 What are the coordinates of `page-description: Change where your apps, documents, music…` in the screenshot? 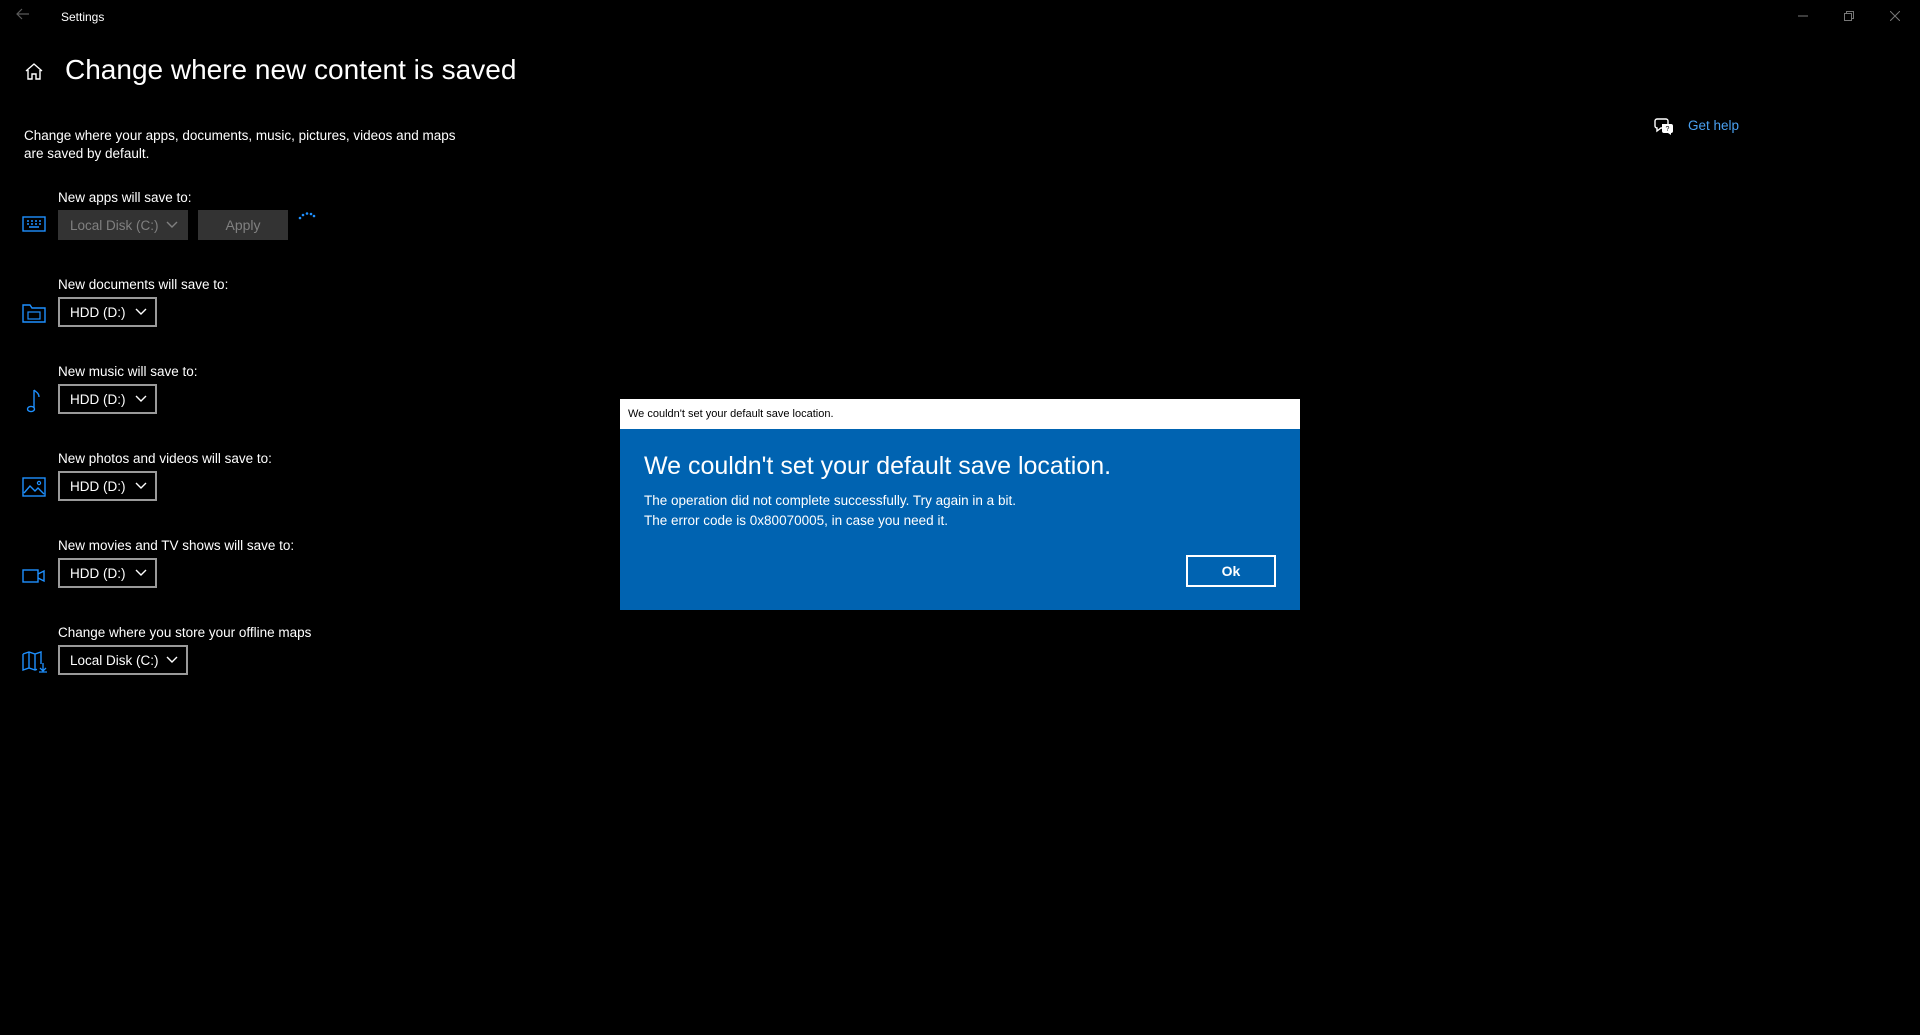 It's located at (240, 144).